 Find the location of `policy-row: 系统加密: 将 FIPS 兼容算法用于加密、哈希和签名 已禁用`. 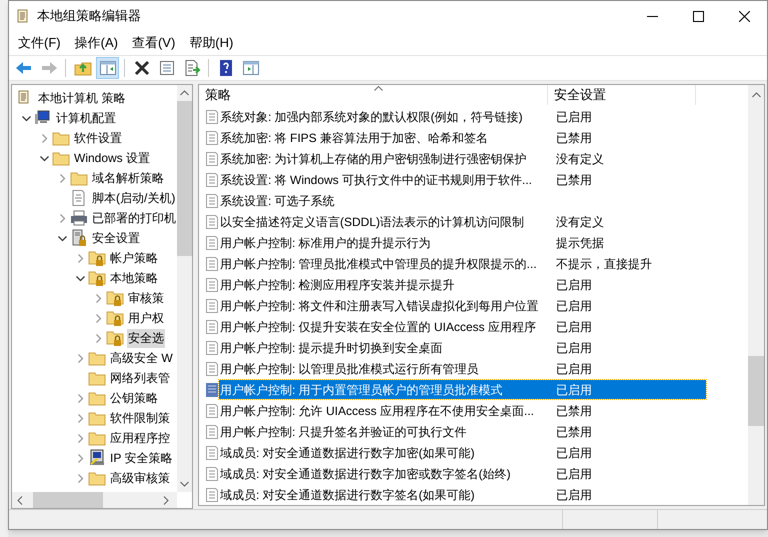

policy-row: 系统加密: 将 FIPS 兼容算法用于加密、哈希和签名 已禁用 is located at coordinates (462, 137).